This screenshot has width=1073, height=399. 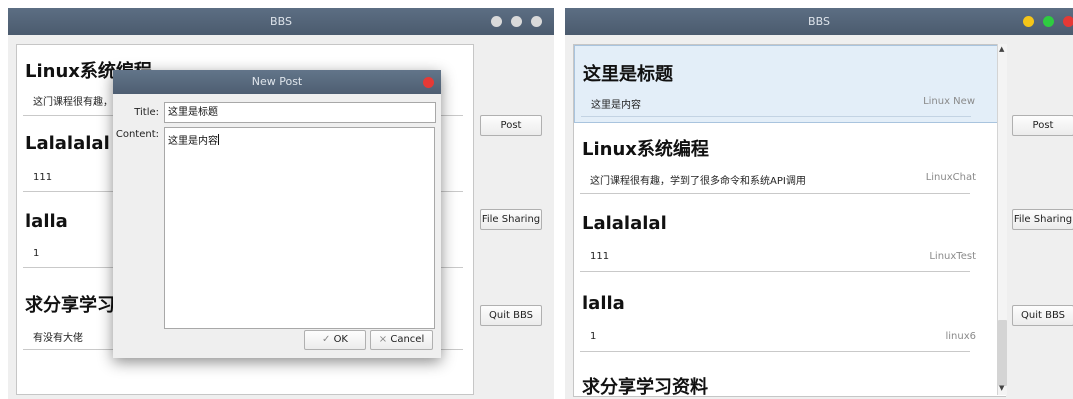 I want to click on scrollbar-thumb, so click(x=1002, y=353).